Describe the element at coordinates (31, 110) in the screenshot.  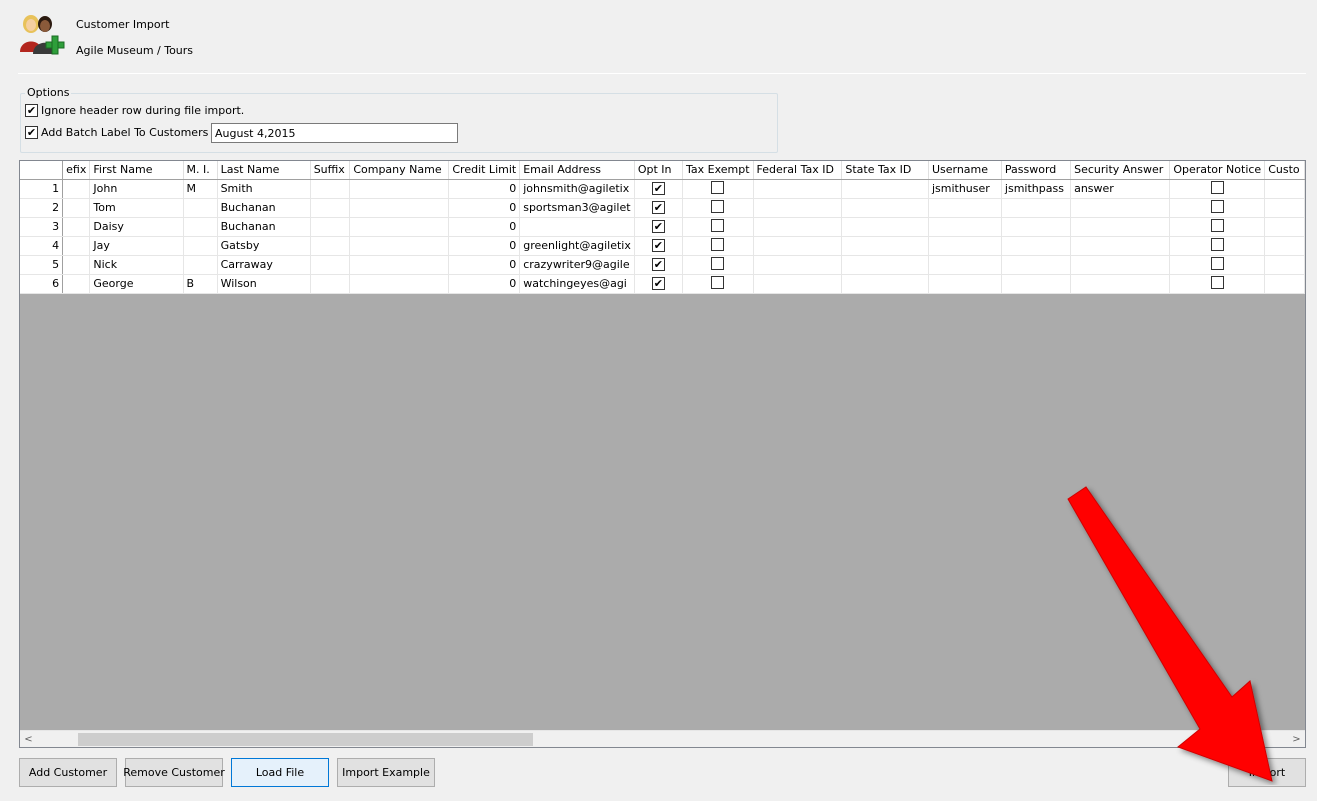
I see `ignore-header-checkbox: ✔` at that location.